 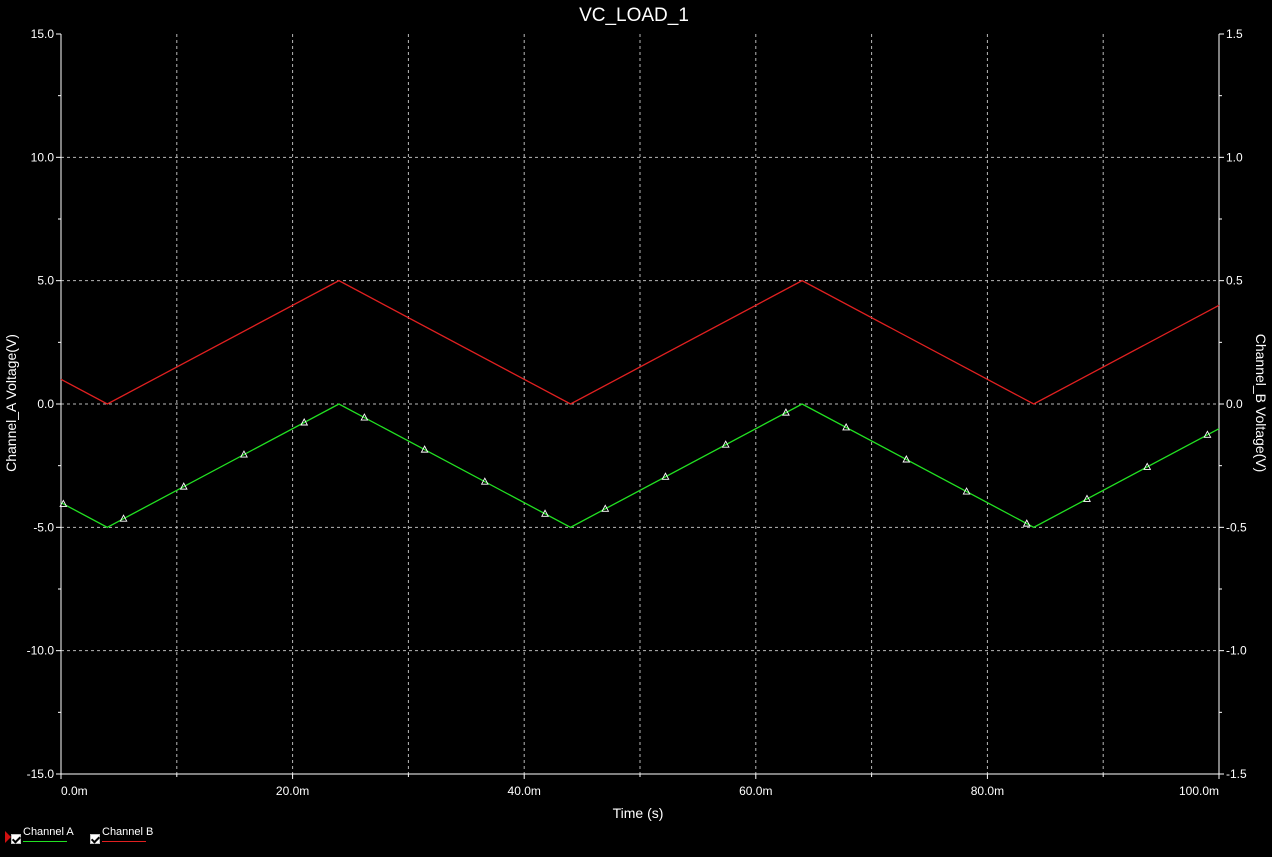 I want to click on legend: Channel A Channel B, so click(x=150, y=837).